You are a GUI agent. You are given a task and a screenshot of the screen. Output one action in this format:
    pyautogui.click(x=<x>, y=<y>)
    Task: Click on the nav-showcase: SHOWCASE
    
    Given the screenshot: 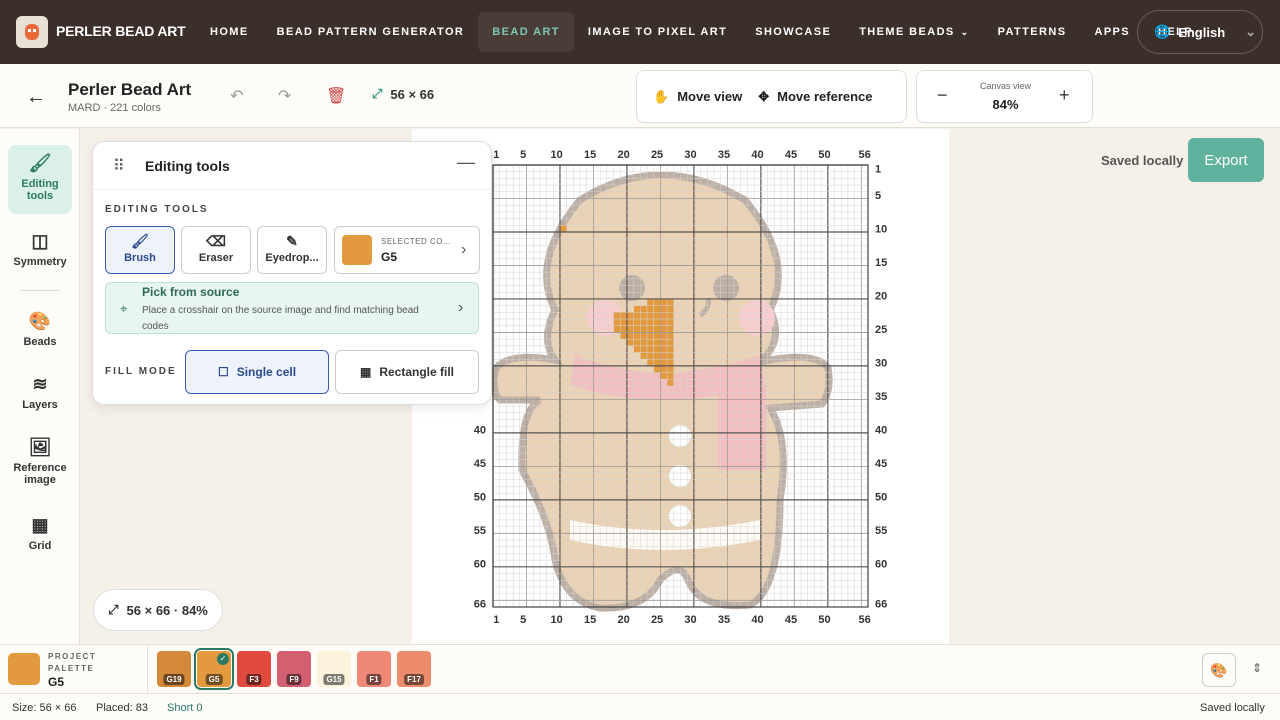 What is the action you would take?
    pyautogui.click(x=793, y=32)
    